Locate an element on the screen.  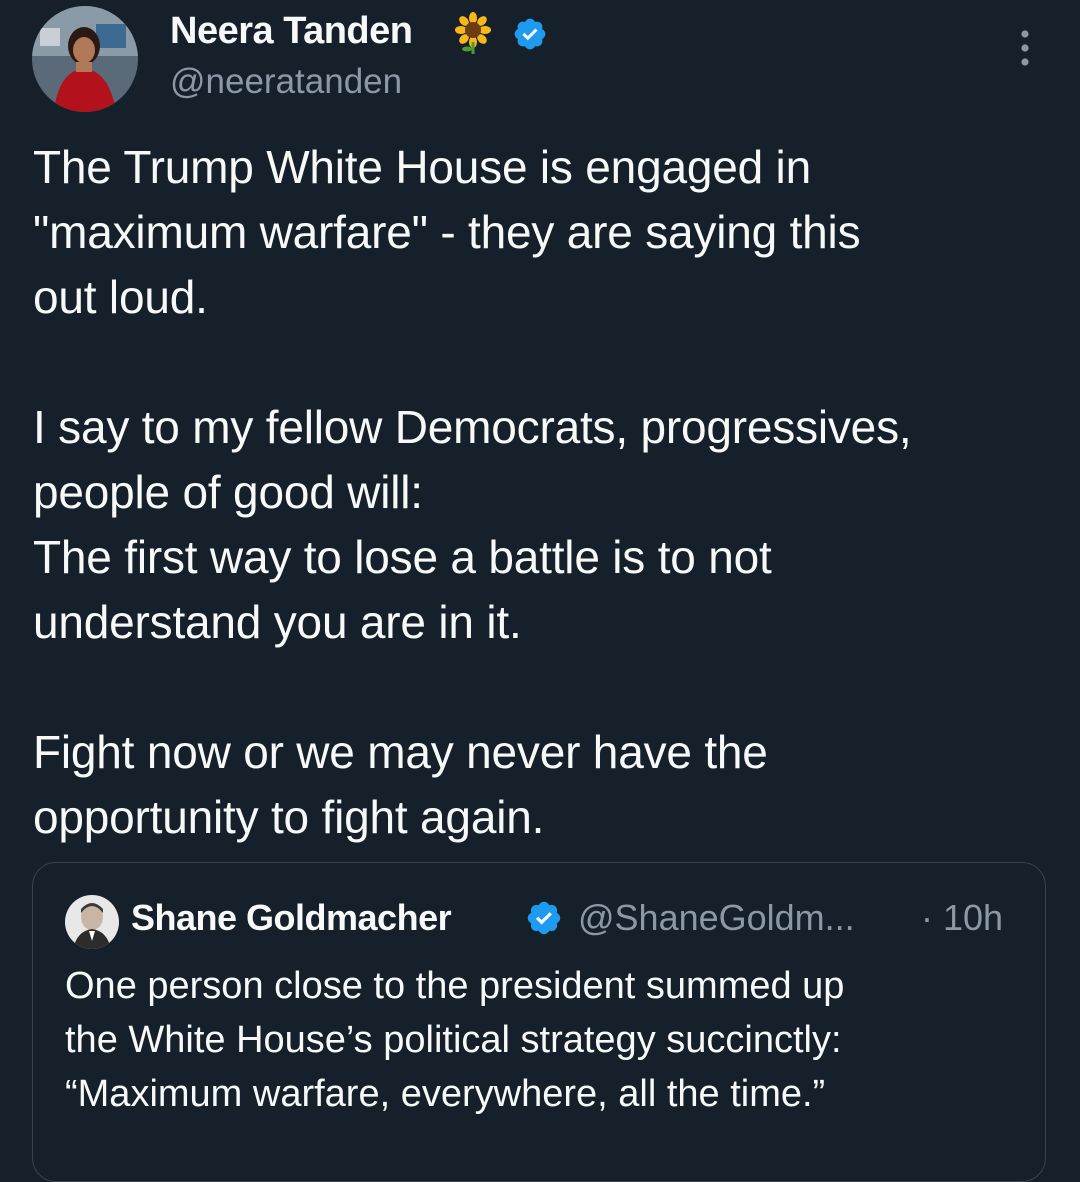
author-avatar-image is located at coordinates (85, 59).